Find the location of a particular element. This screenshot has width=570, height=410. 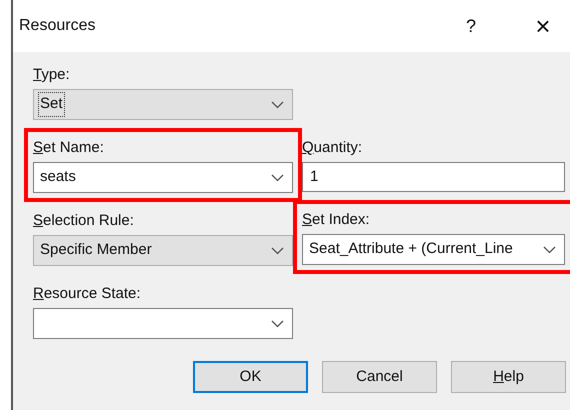

field-label: Type: is located at coordinates (51, 75).